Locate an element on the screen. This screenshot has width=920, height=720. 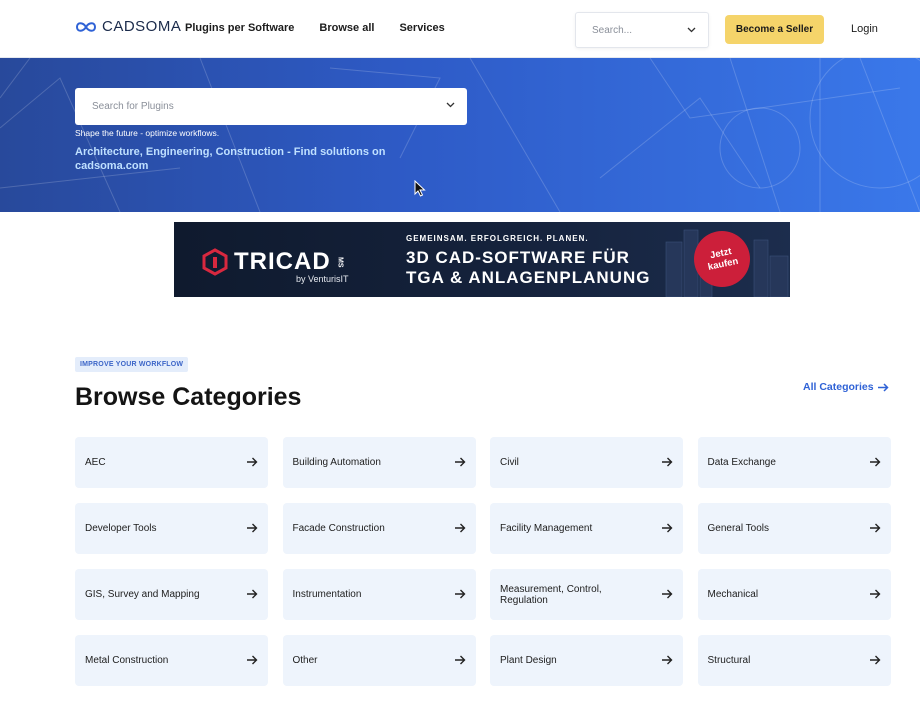
category-label: Civil is located at coordinates (509, 462).